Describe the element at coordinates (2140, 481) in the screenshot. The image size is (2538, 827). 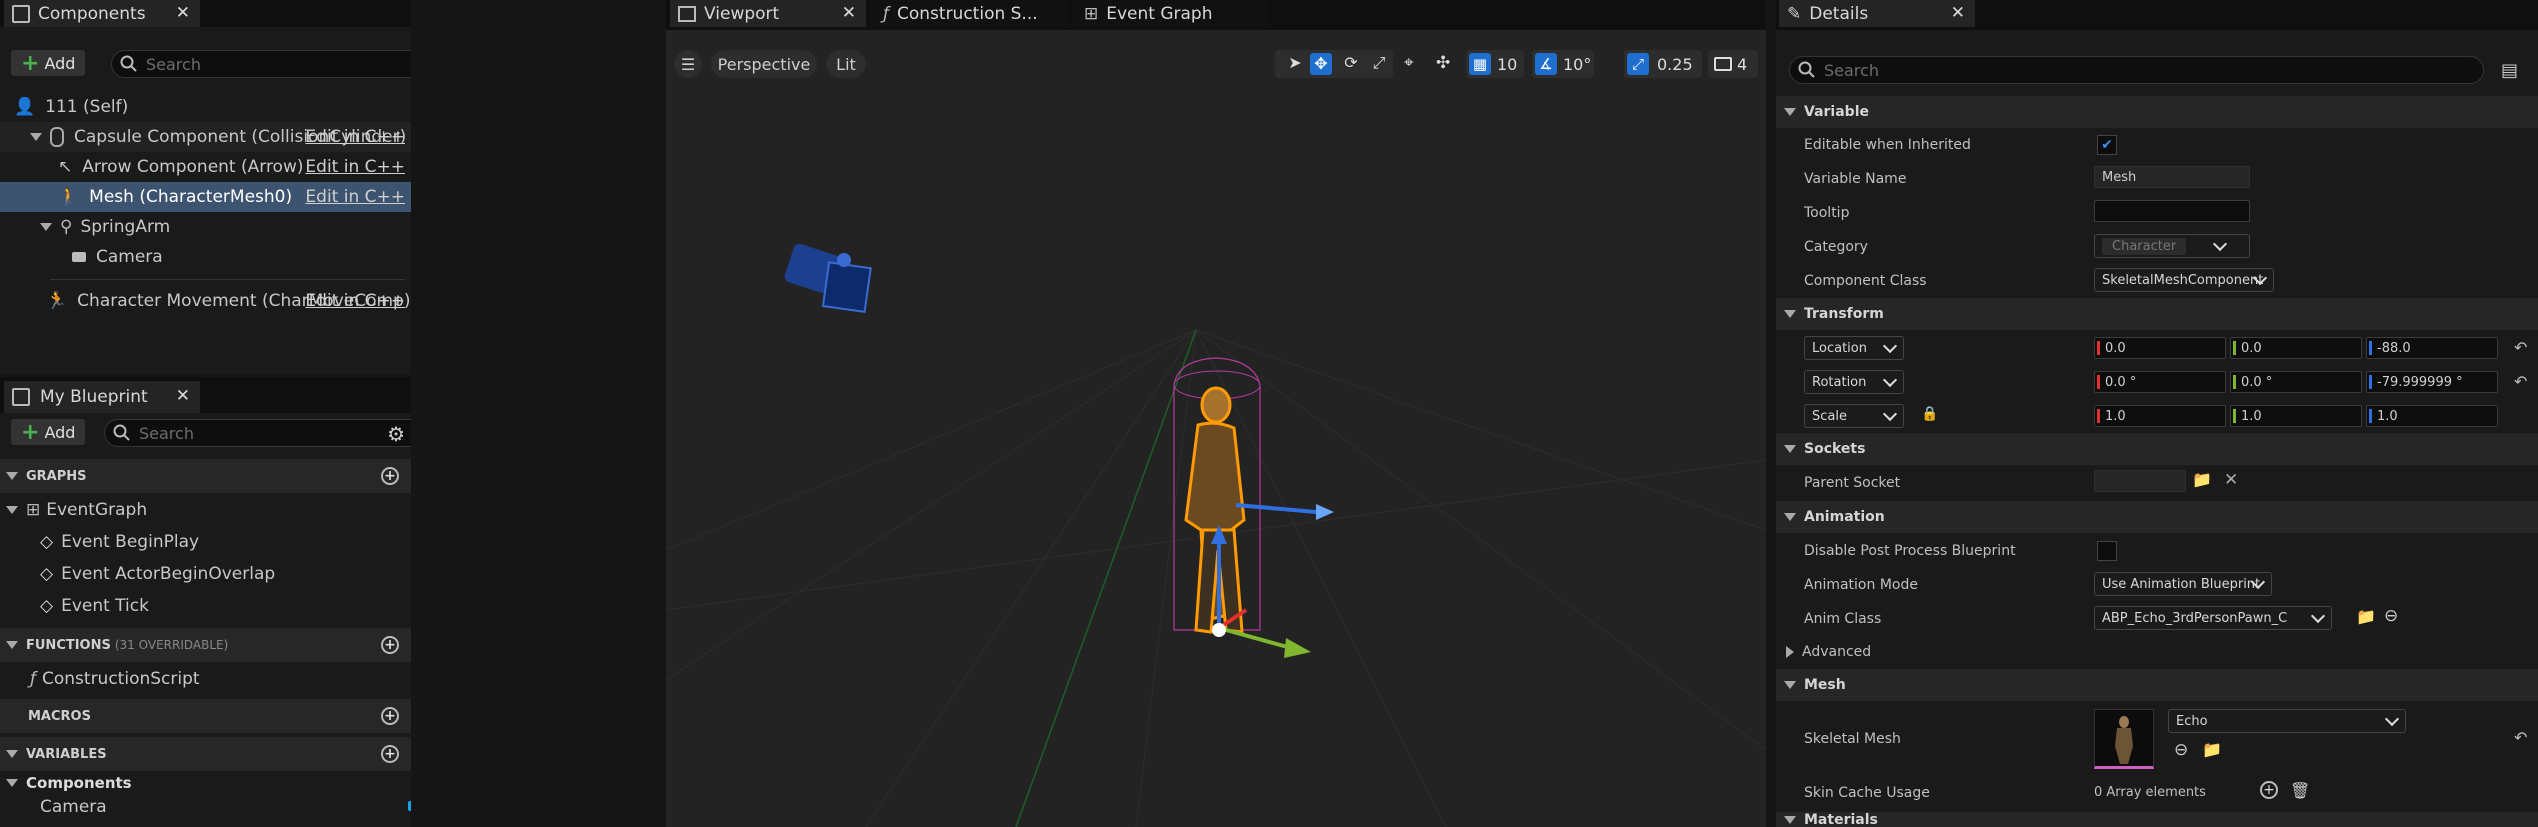
I see `parent-socket-field` at that location.